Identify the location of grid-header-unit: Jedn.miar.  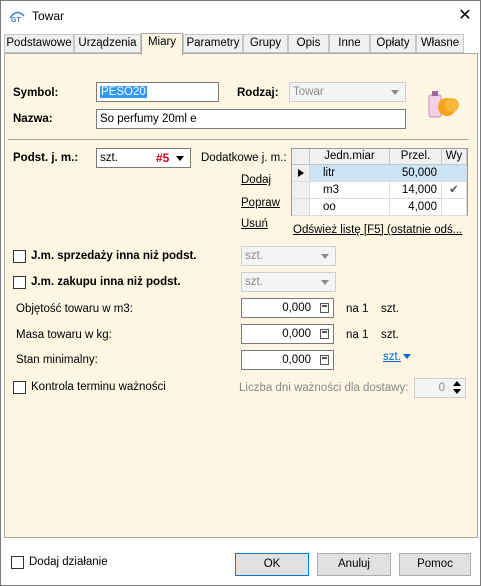
(350, 157).